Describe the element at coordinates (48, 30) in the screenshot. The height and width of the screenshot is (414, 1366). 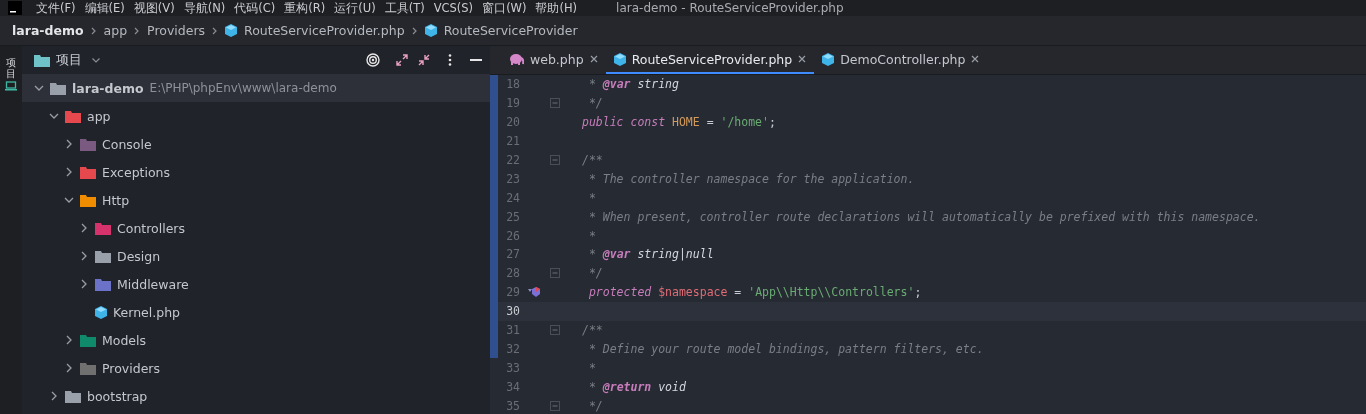
I see `breadcrumb-item: lara-demo` at that location.